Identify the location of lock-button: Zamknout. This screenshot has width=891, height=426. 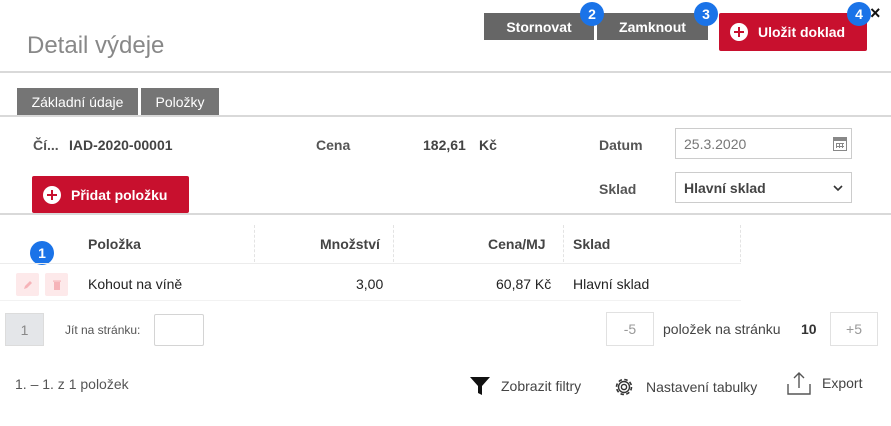
(652, 26).